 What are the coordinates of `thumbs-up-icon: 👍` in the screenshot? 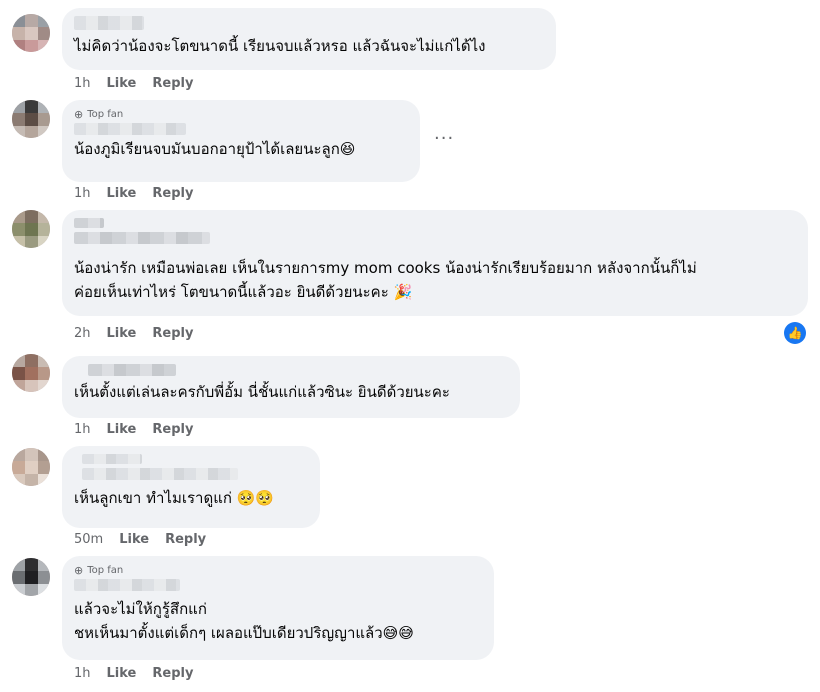 It's located at (795, 333).